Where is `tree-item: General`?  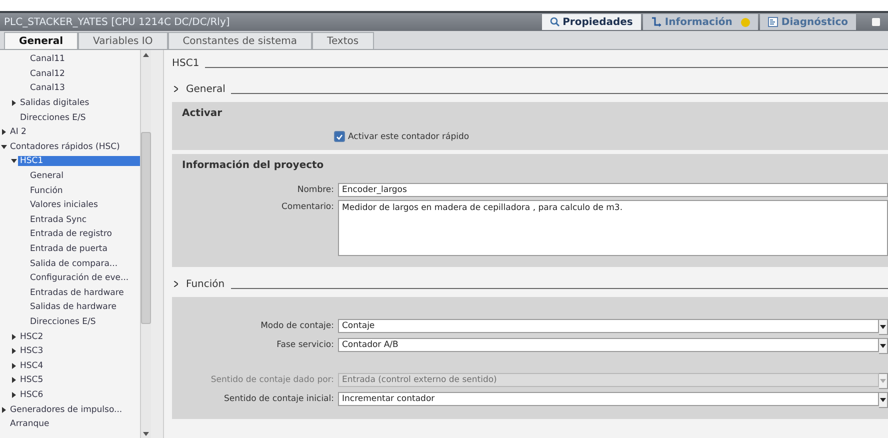
tree-item: General is located at coordinates (47, 176).